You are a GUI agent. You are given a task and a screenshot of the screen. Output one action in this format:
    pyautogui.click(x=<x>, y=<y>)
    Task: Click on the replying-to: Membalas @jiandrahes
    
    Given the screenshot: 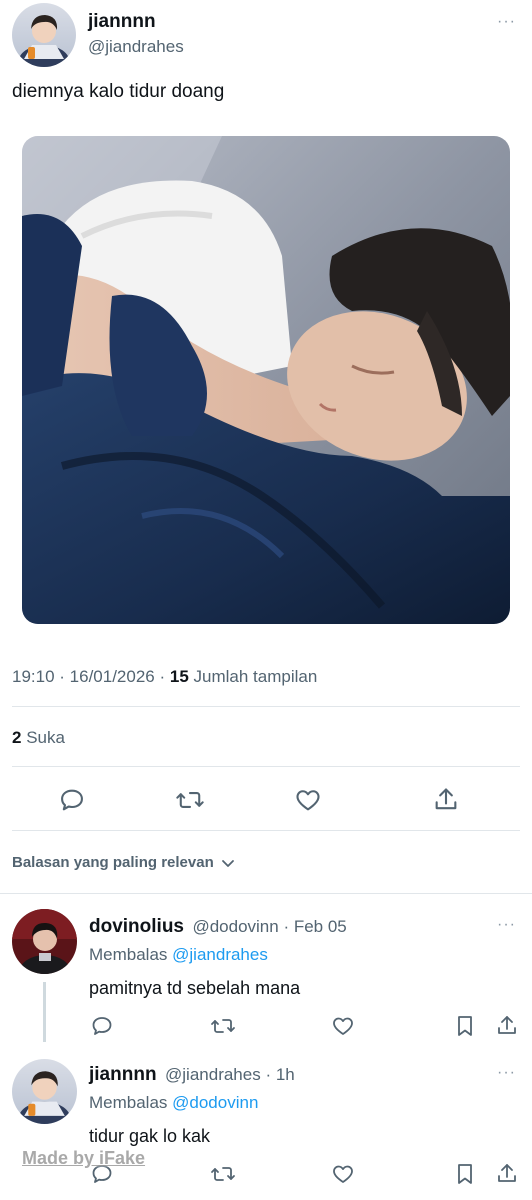 What is the action you would take?
    pyautogui.click(x=178, y=954)
    